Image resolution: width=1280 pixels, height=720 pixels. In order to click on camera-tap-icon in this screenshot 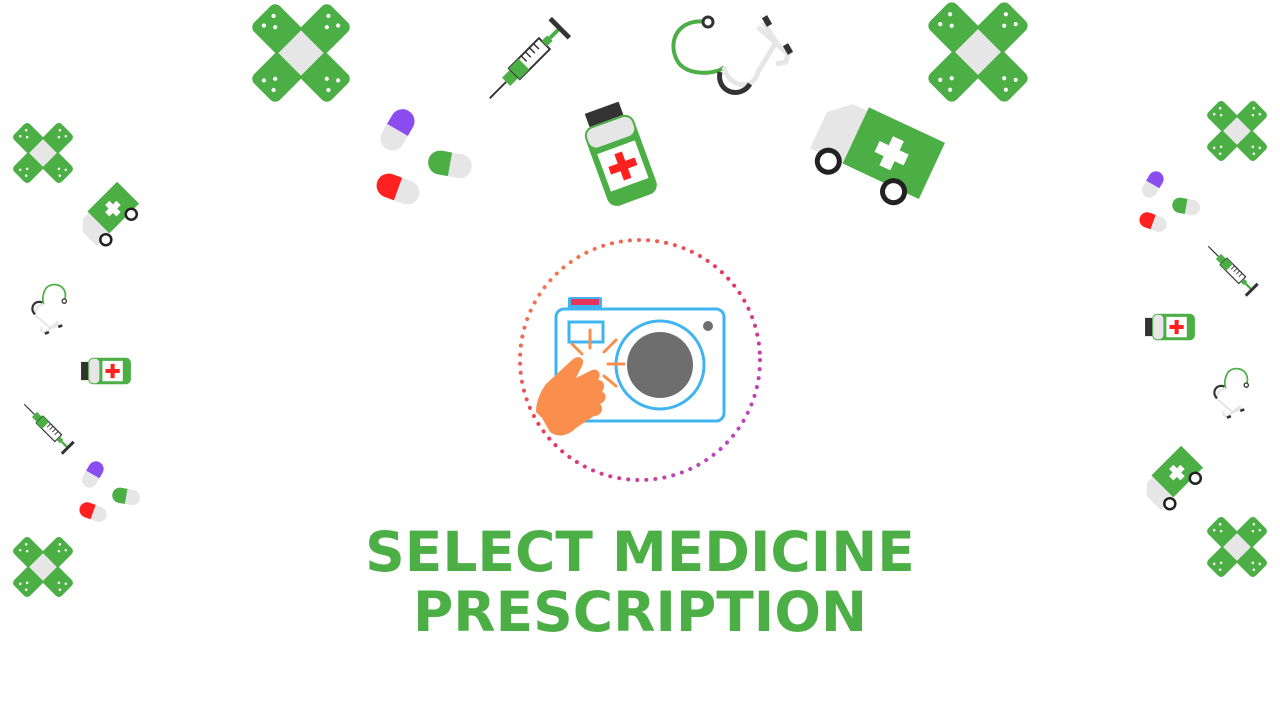, I will do `click(640, 360)`.